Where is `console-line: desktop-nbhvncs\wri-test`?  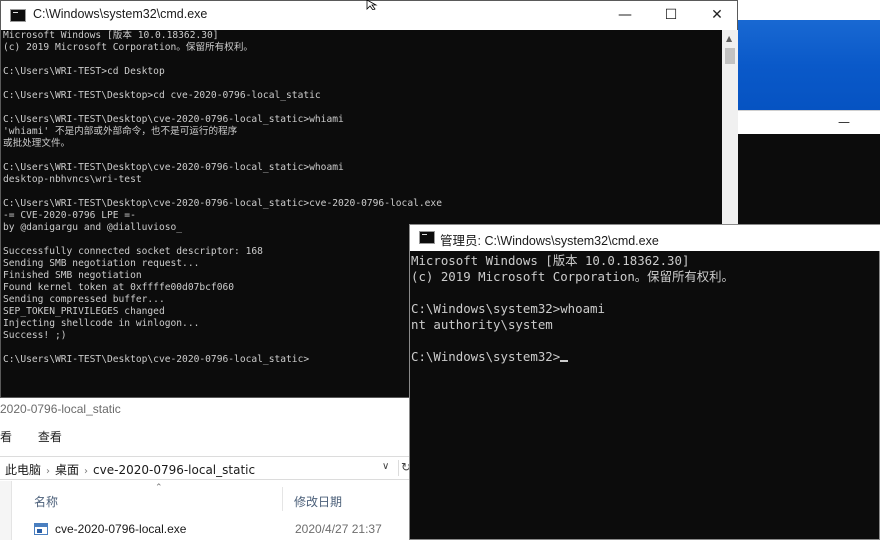 console-line: desktop-nbhvncs\wri-test is located at coordinates (72, 179).